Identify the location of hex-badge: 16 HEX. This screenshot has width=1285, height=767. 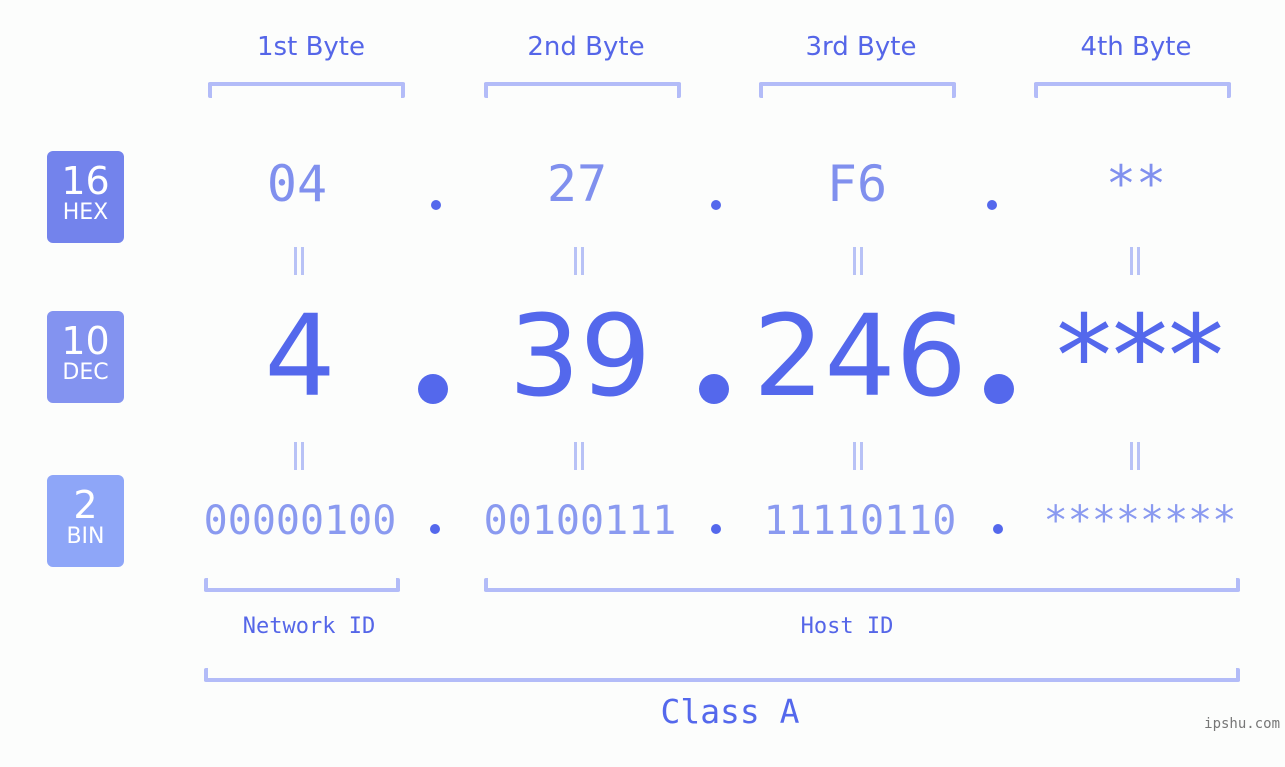
(85, 197).